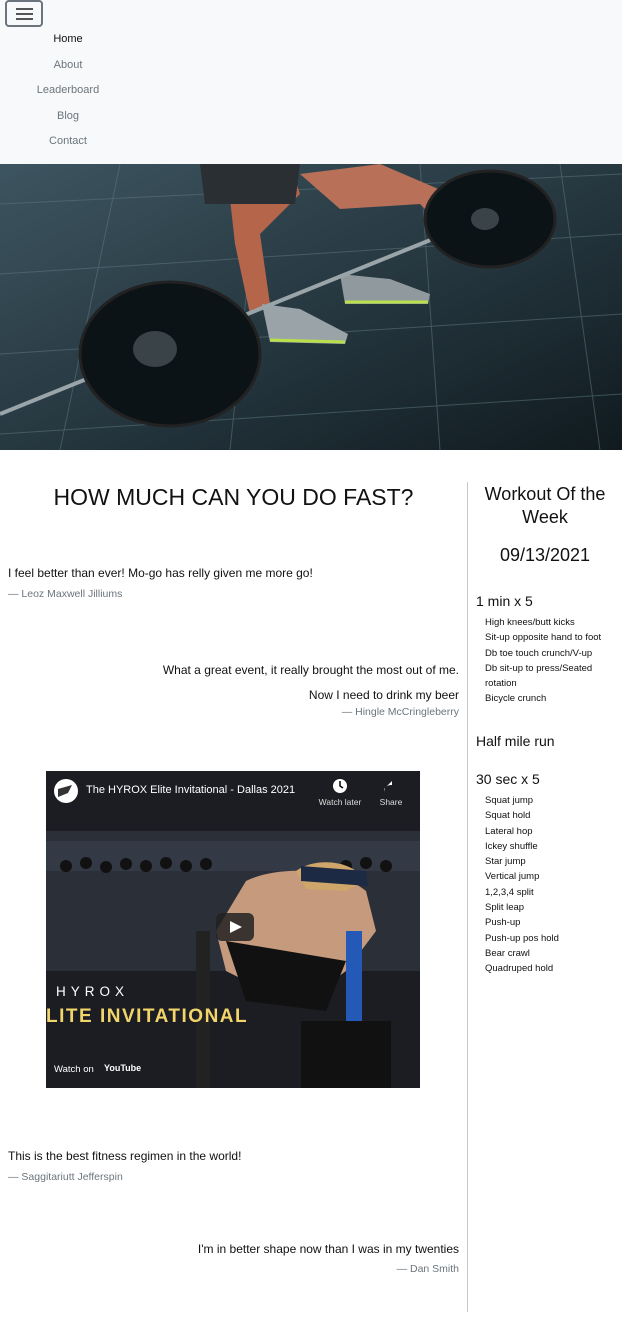  What do you see at coordinates (507, 953) in the screenshot?
I see `exercise-item: Bear crawl` at bounding box center [507, 953].